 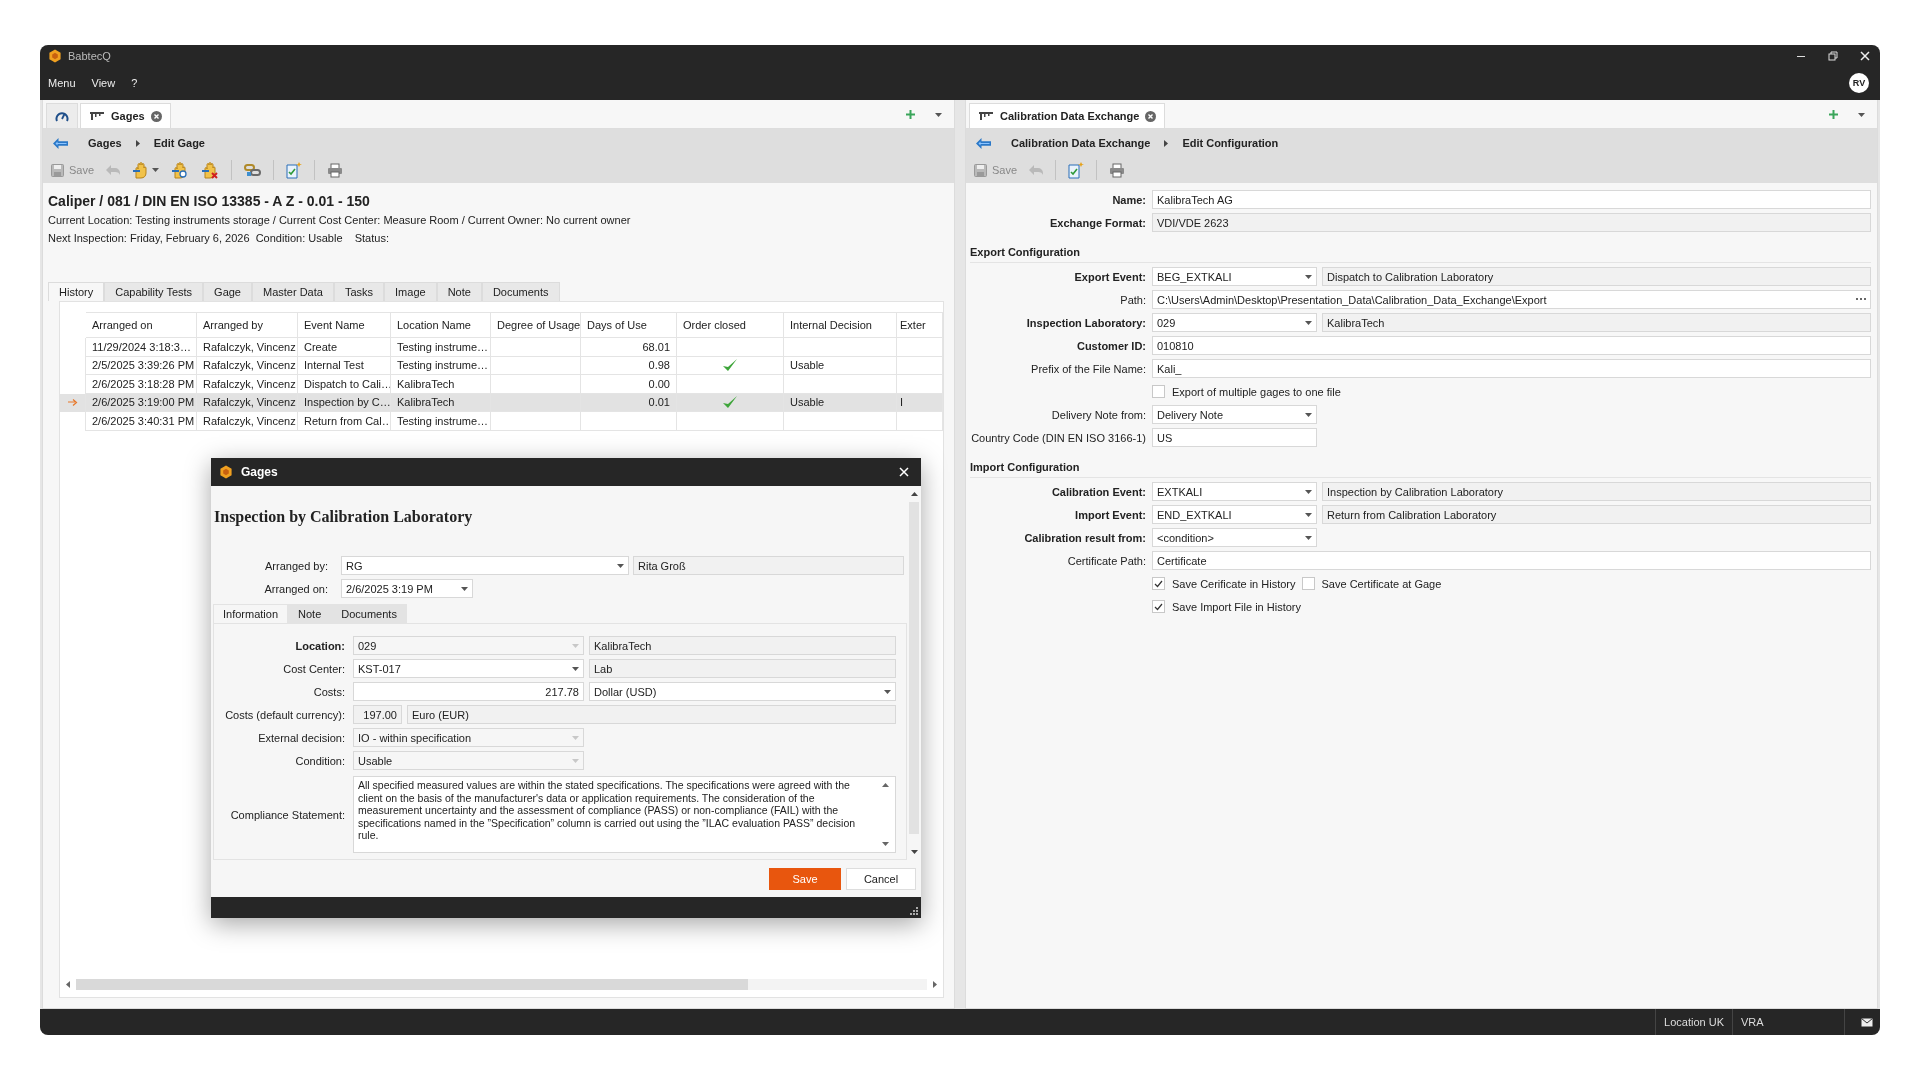 What do you see at coordinates (134, 83) in the screenshot?
I see `menu-item: ?` at bounding box center [134, 83].